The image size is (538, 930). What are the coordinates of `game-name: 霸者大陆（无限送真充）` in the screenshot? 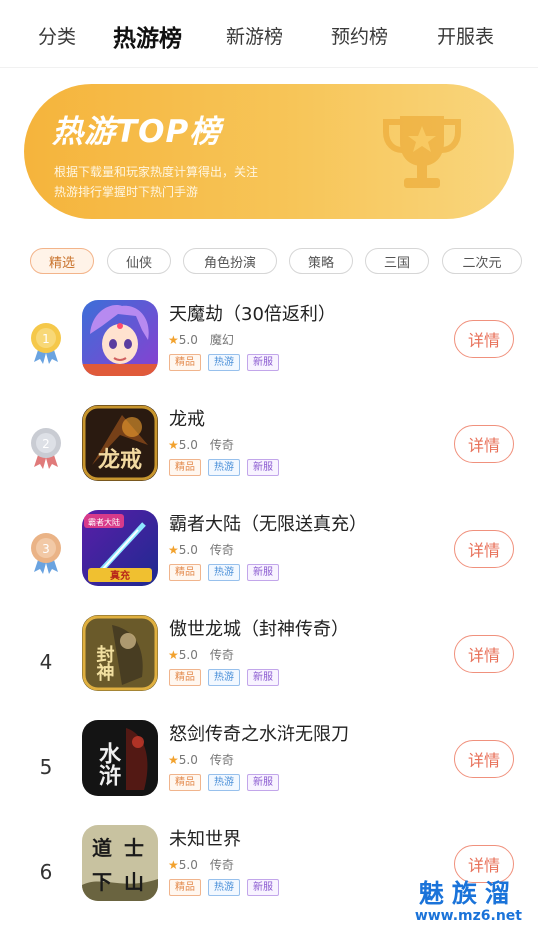 It's located at (268, 523).